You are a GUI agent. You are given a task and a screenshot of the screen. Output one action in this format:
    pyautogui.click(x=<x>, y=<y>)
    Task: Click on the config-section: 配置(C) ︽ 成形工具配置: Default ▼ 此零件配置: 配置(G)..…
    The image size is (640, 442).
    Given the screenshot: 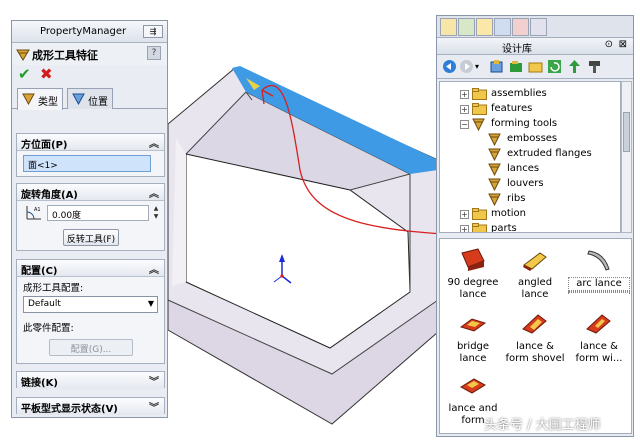 What is the action you would take?
    pyautogui.click(x=90, y=311)
    